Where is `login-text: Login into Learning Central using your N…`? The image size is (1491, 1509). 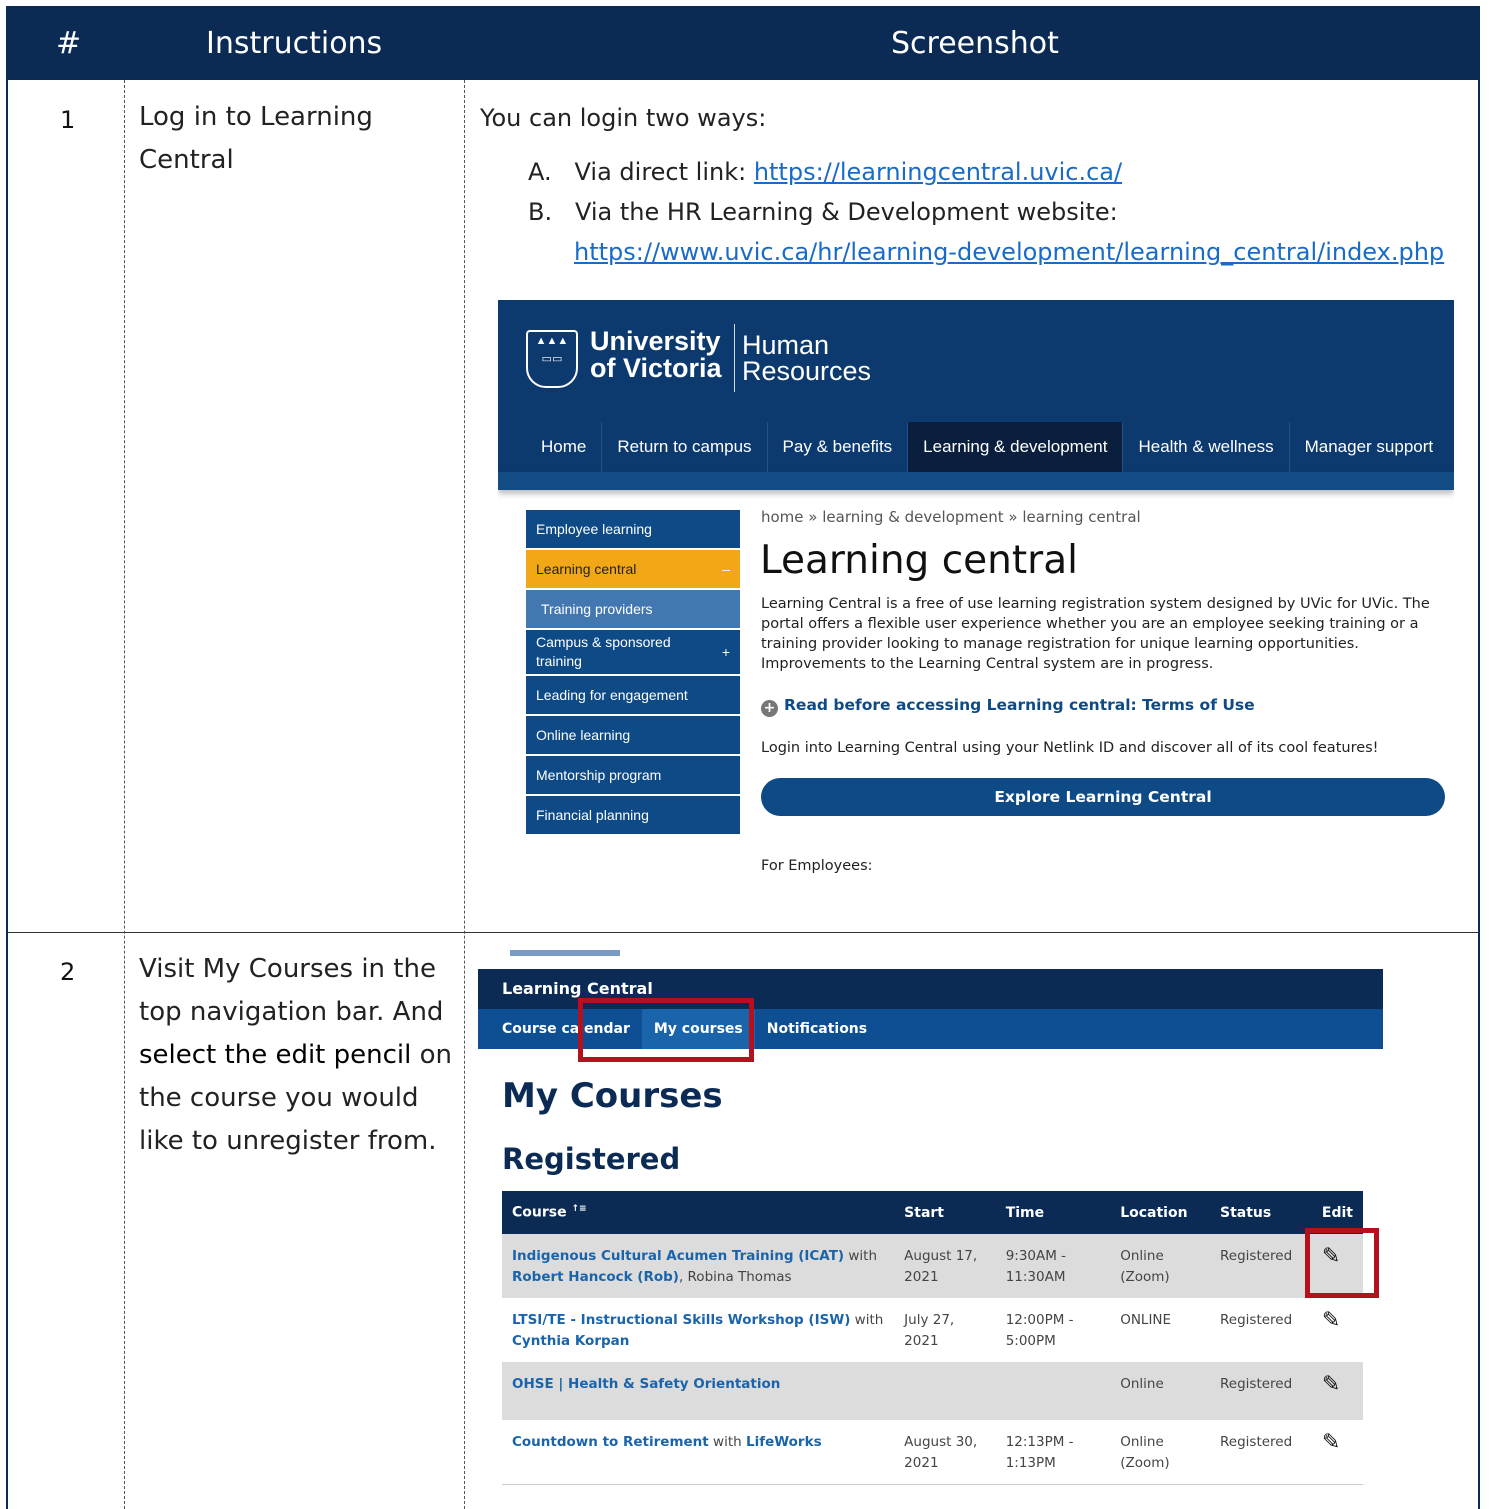
login-text: Login into Learning Central using your N… is located at coordinates (1070, 748).